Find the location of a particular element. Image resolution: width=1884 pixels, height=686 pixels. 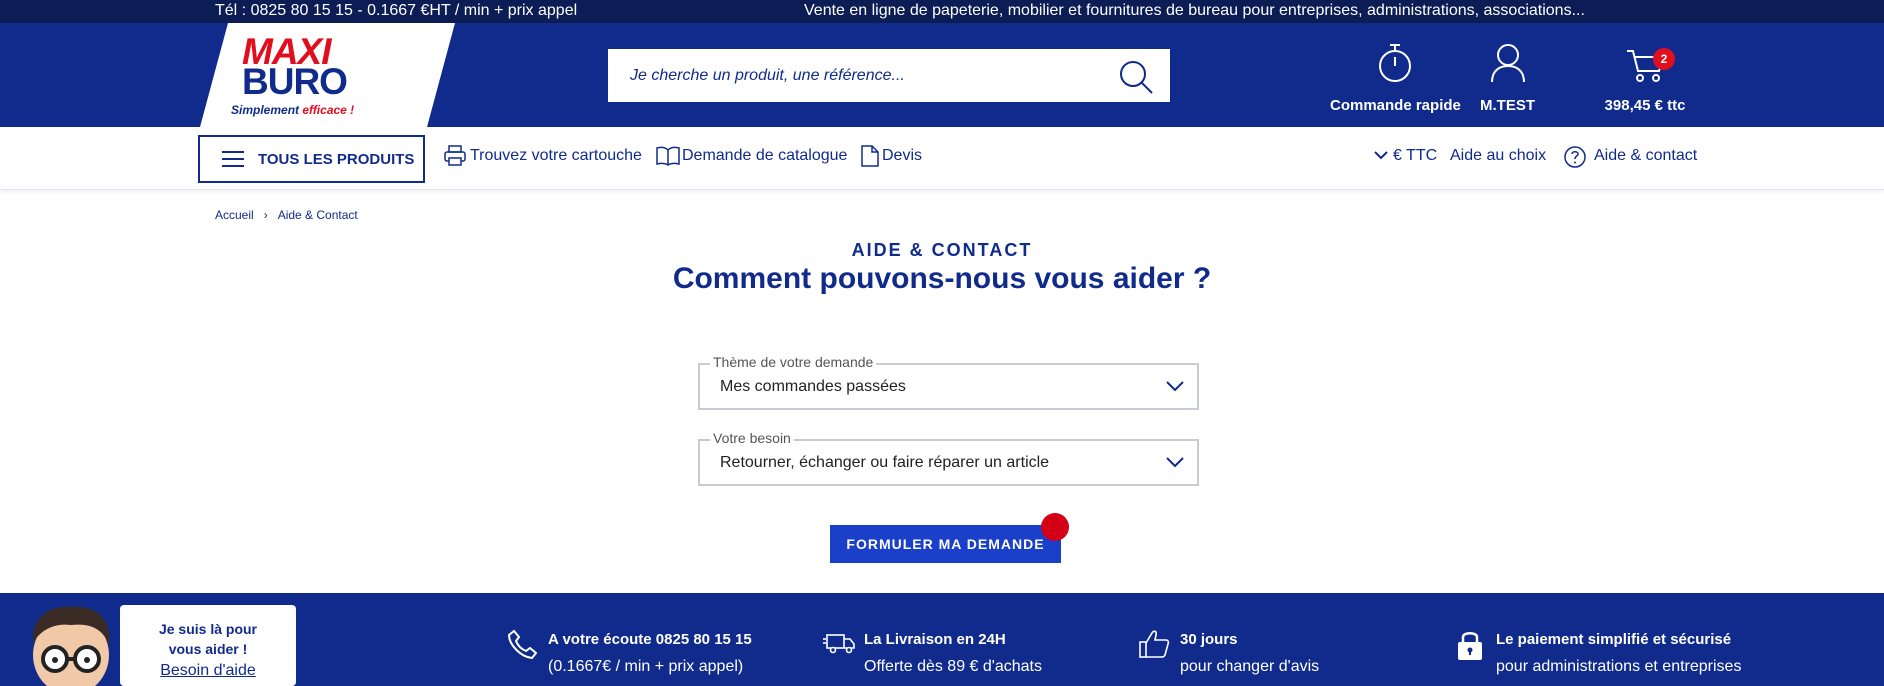

nav-help-contact-label: Aide & contact is located at coordinates (1646, 155).